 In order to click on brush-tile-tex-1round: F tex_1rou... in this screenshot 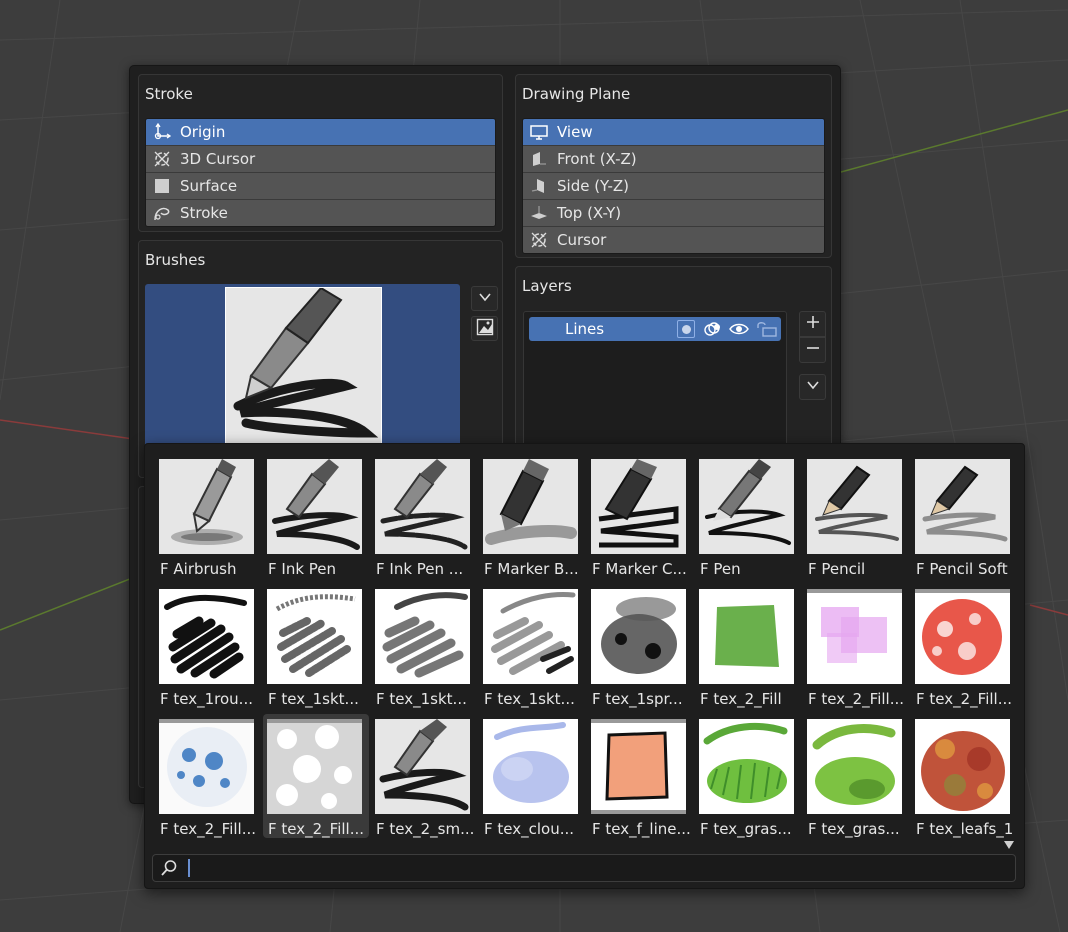, I will do `click(208, 646)`.